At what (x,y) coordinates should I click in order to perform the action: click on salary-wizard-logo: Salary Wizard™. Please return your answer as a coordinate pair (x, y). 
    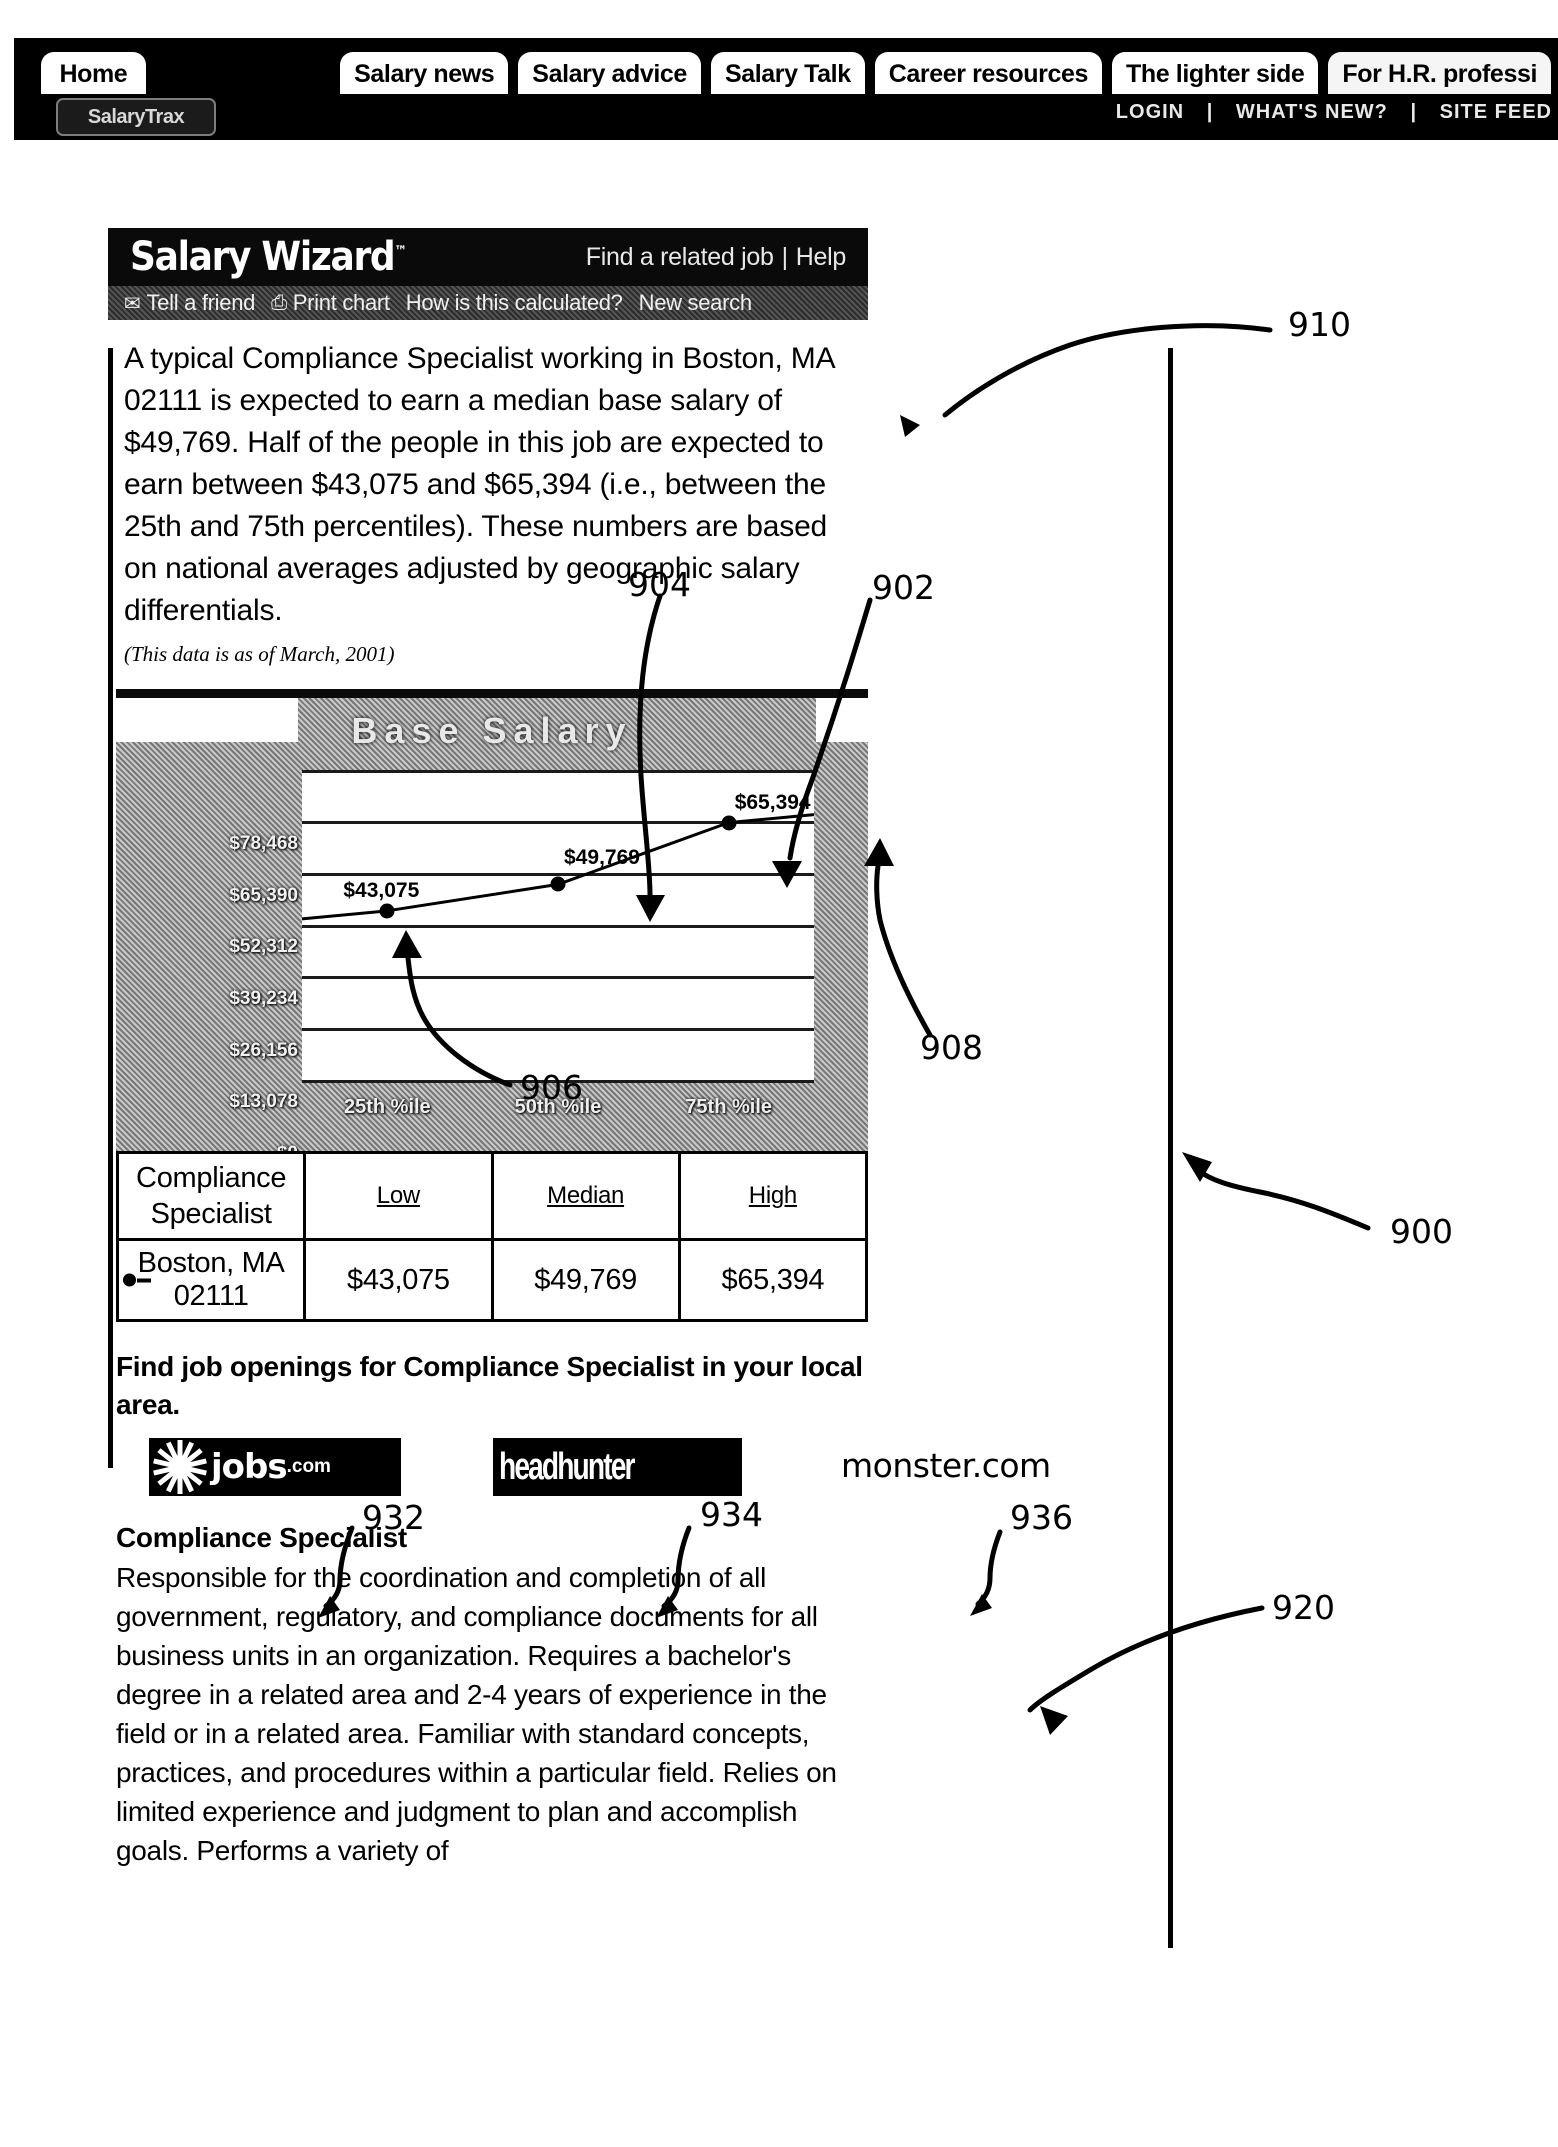
    Looking at the image, I should click on (268, 257).